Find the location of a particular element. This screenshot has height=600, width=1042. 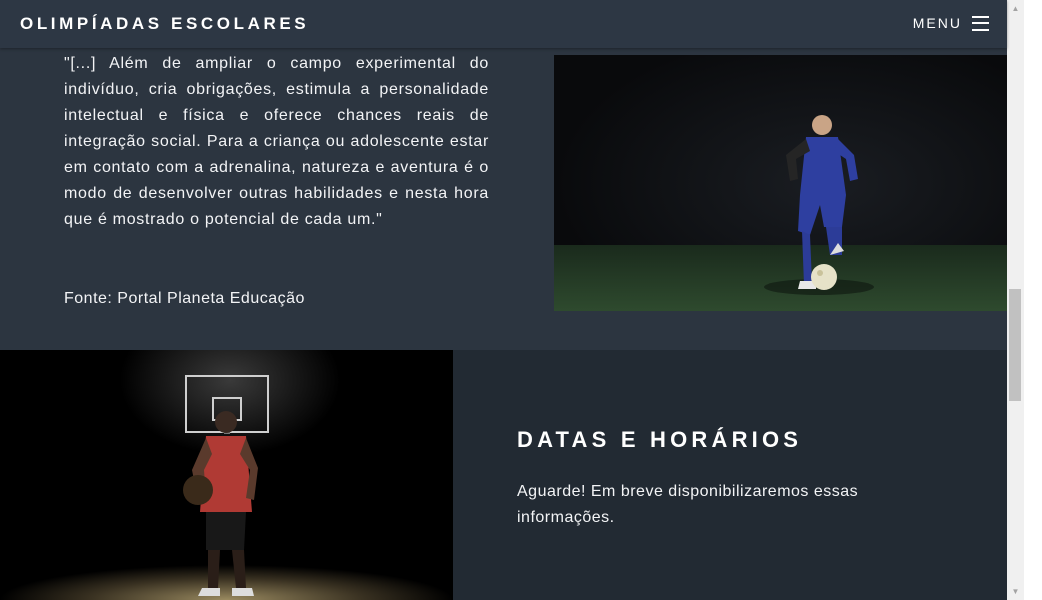

menu-button: MENU is located at coordinates (951, 23).